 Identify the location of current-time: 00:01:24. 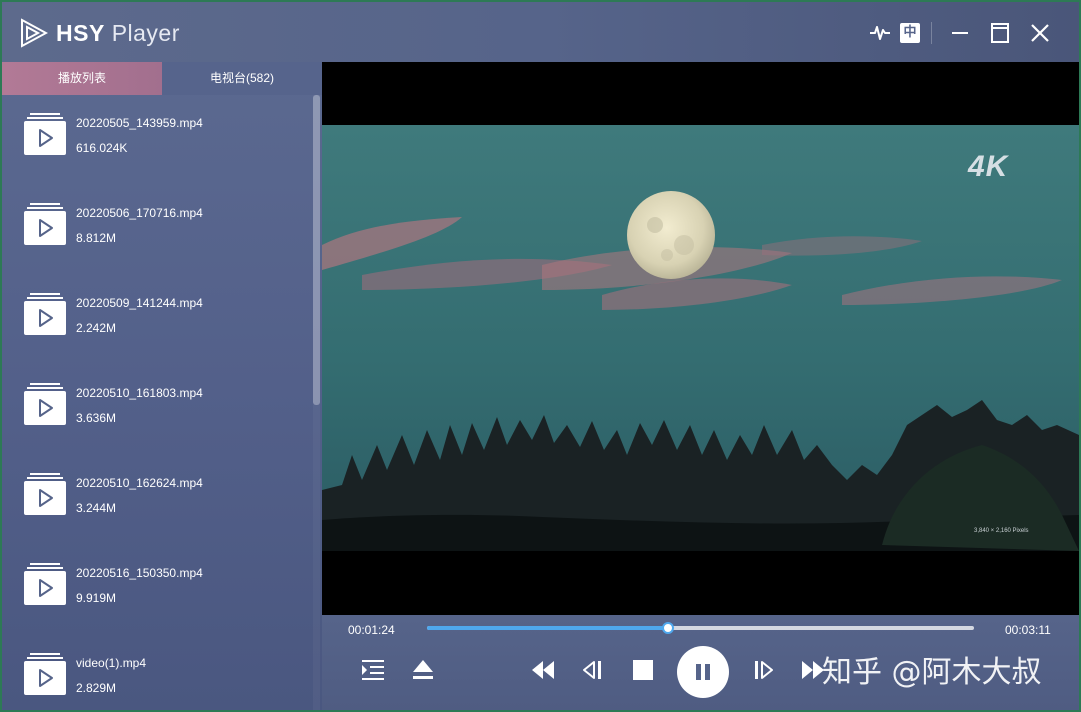
(371, 630).